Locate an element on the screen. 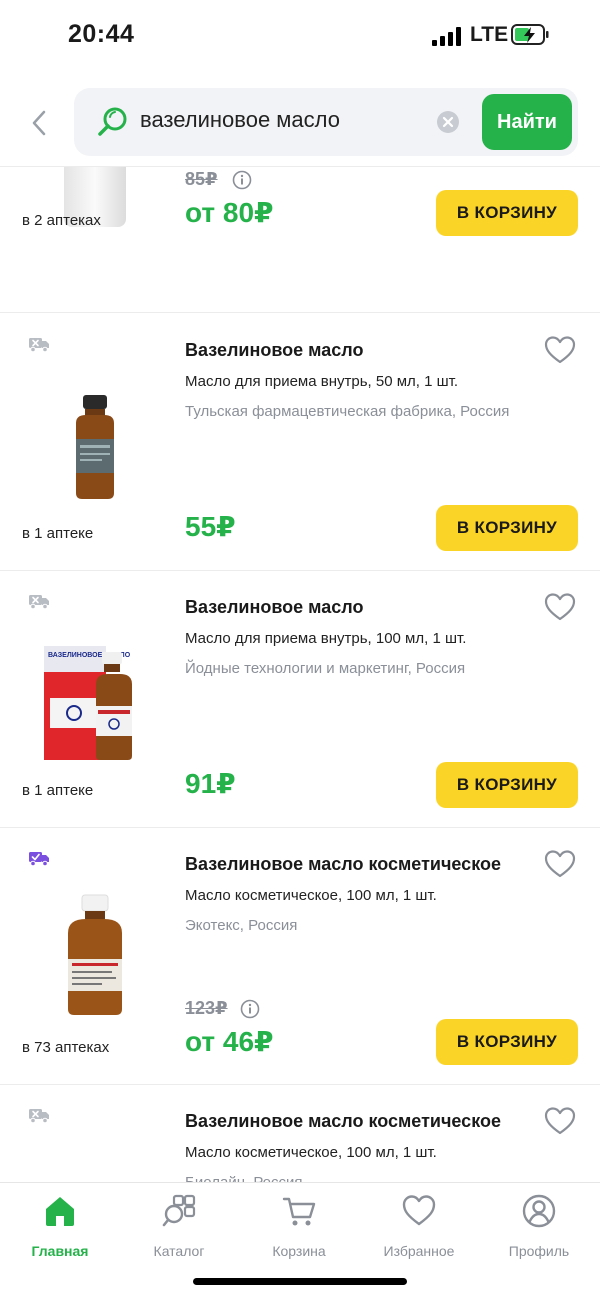 This screenshot has width=600, height=1298. delivery-available-icon is located at coordinates (39, 859).